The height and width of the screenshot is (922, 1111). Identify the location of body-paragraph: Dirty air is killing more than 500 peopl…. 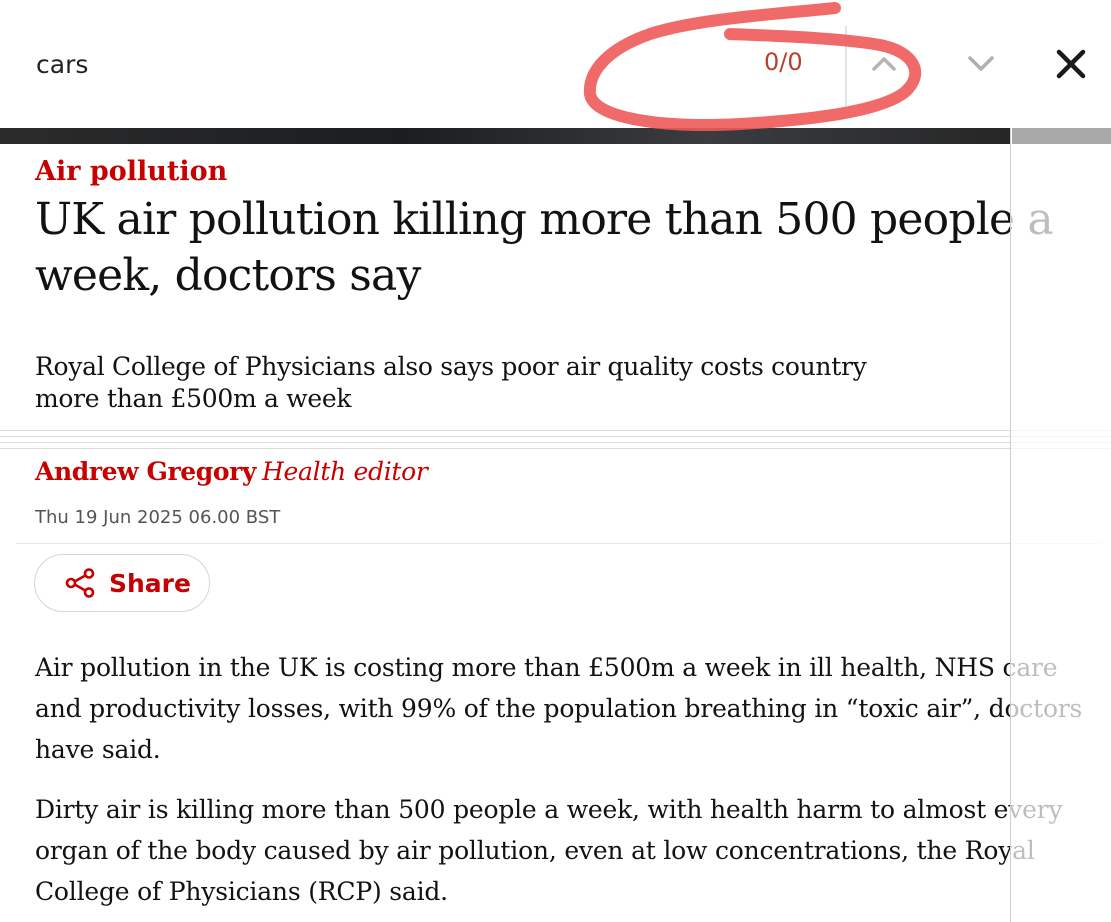
(549, 850).